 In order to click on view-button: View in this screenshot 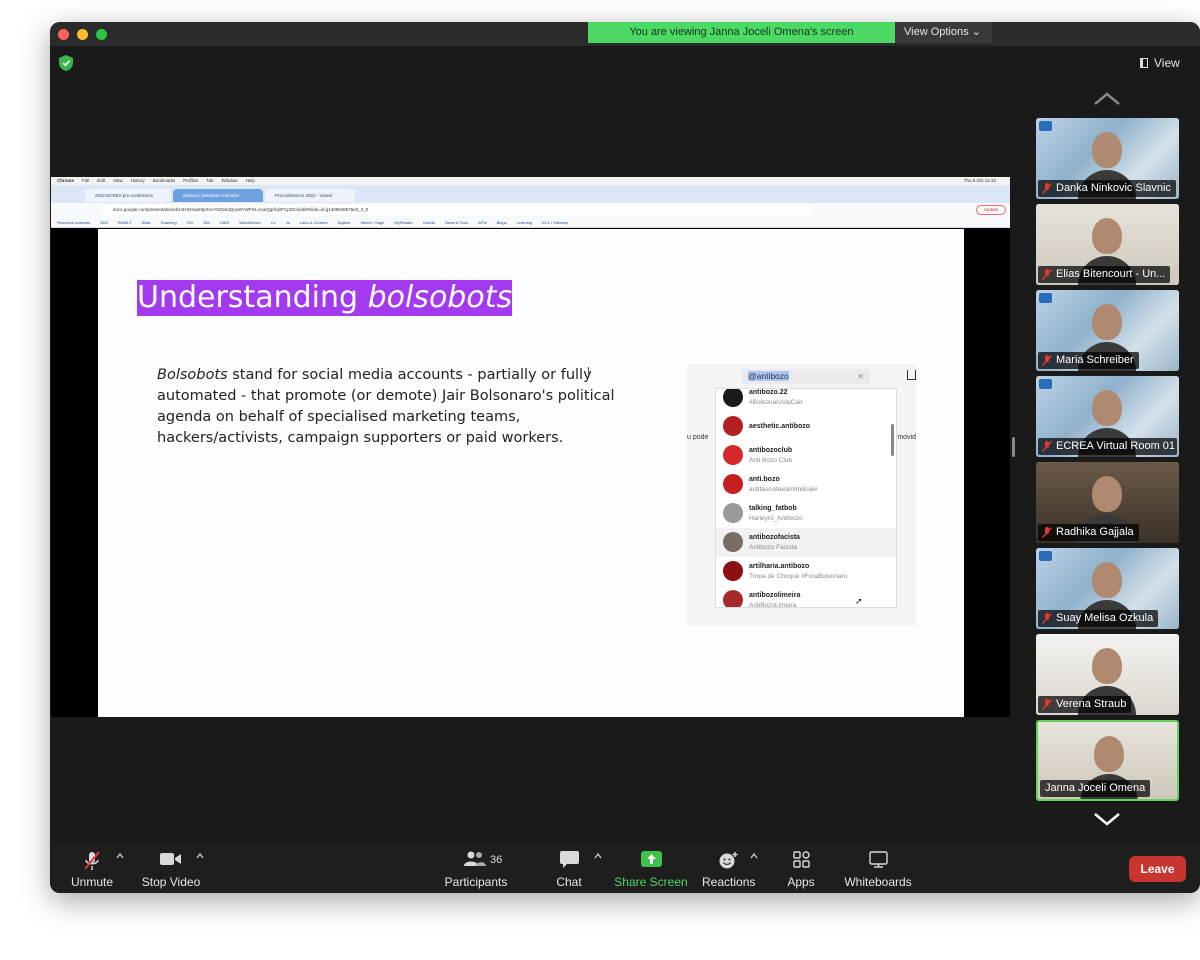, I will do `click(1167, 63)`.